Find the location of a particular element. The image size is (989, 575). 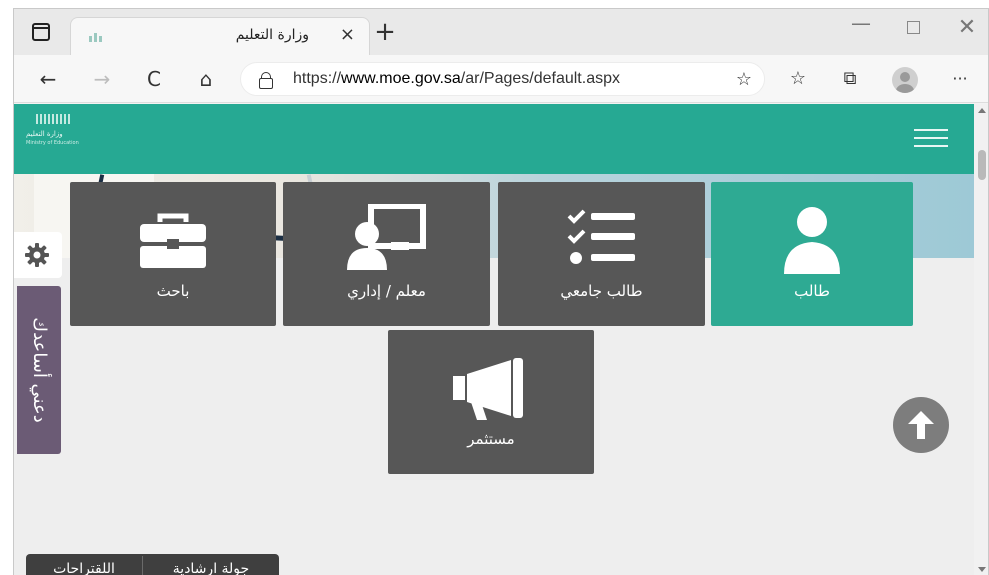

site-favicon-icon is located at coordinates (95, 37).